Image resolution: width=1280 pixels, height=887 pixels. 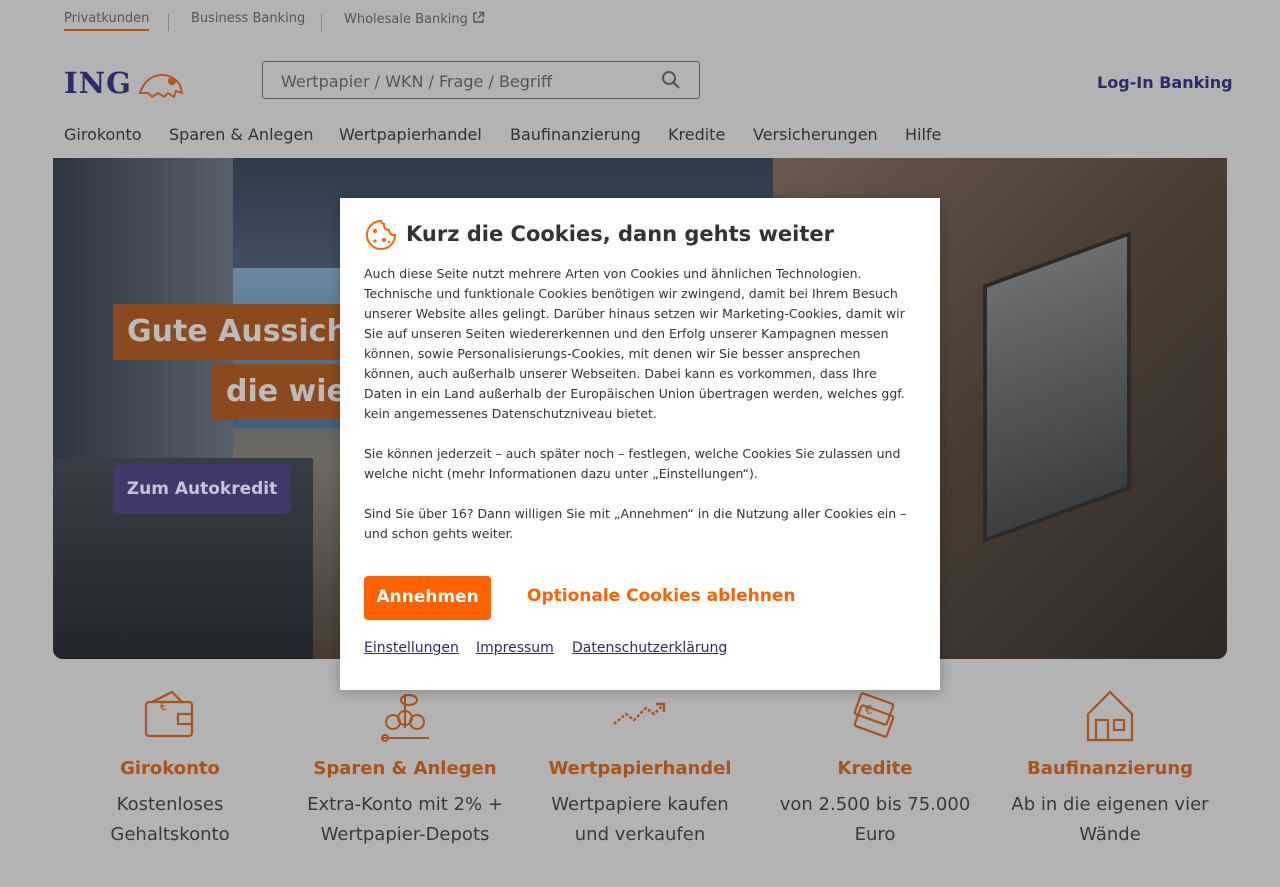 I want to click on segment-privatkunden: Privatkunden, so click(x=107, y=21).